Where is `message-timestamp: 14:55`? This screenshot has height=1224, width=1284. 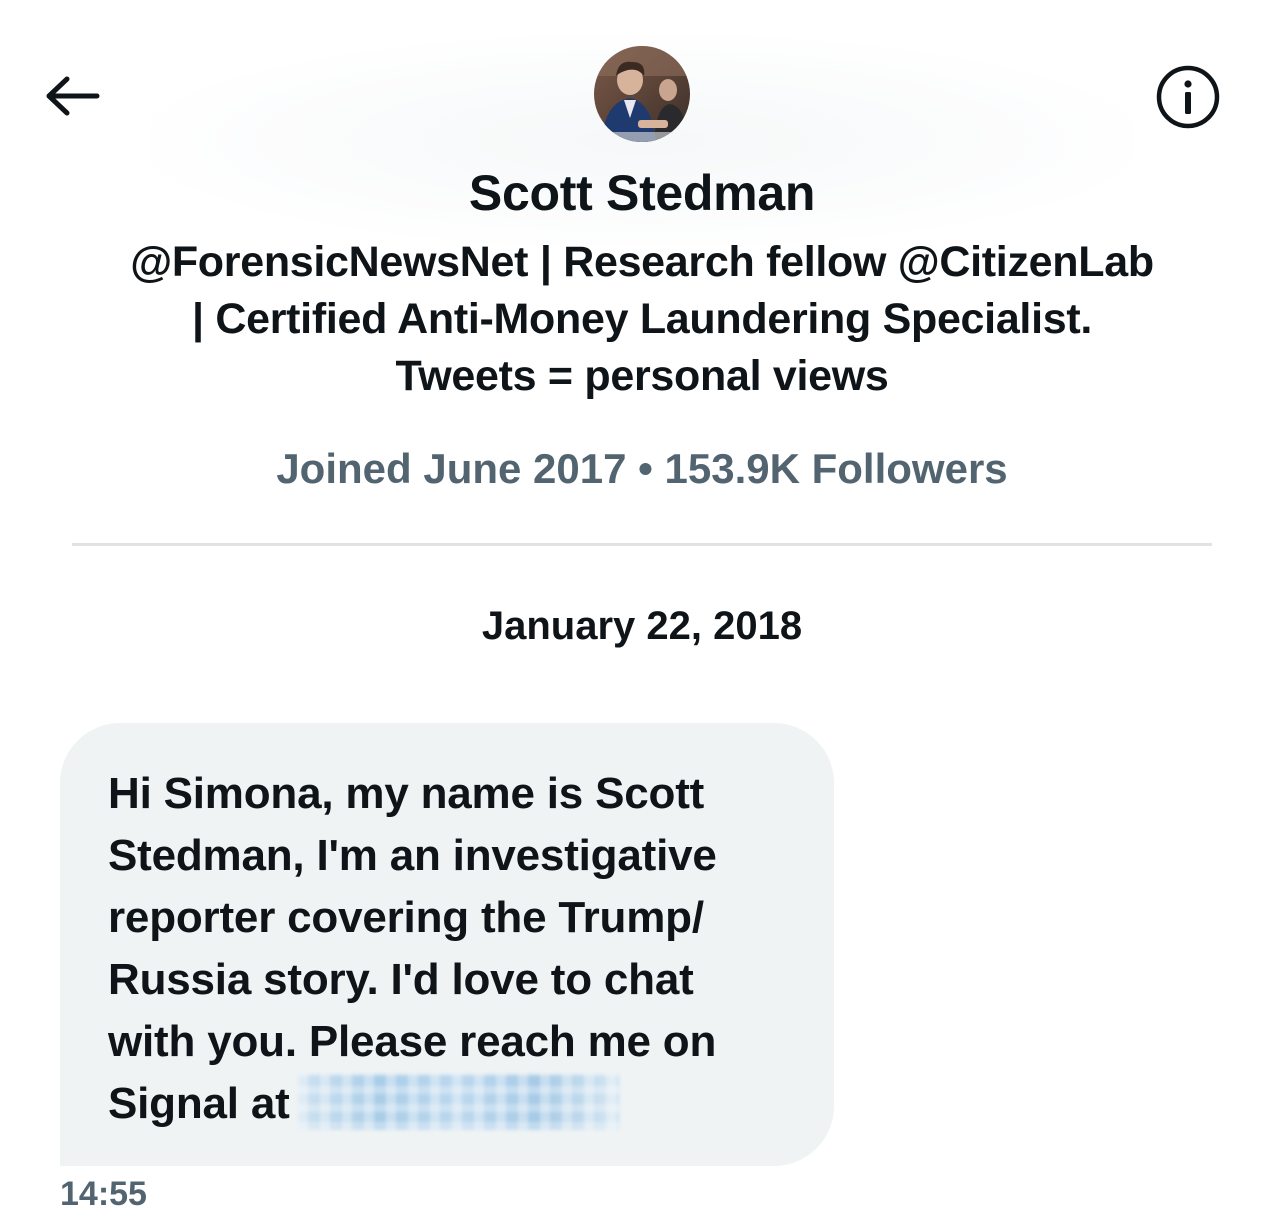
message-timestamp: 14:55 is located at coordinates (103, 1194).